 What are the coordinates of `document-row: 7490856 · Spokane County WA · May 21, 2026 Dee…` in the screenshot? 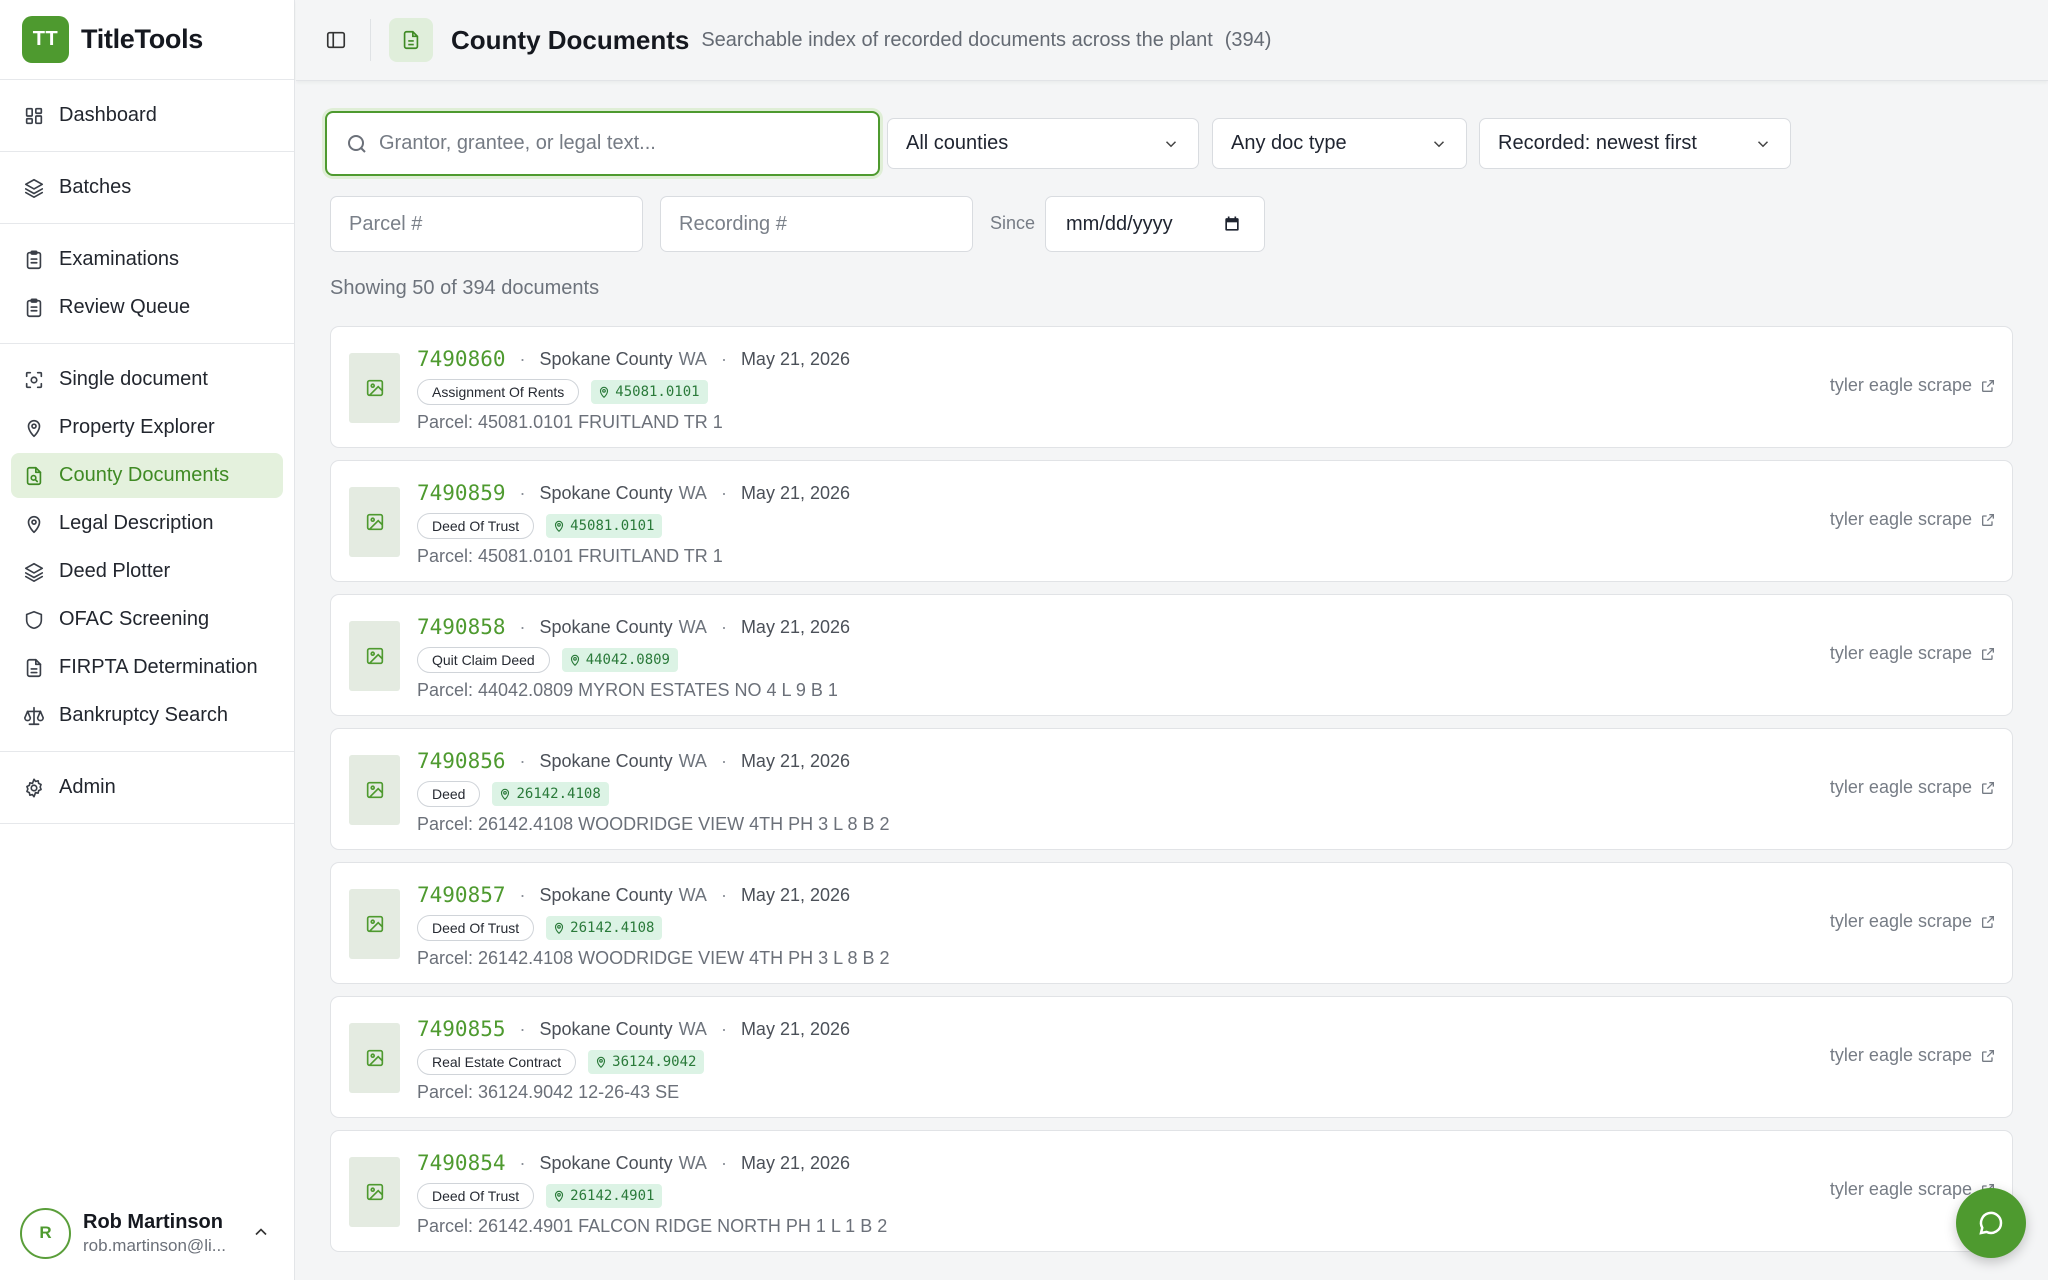 It's located at (1171, 789).